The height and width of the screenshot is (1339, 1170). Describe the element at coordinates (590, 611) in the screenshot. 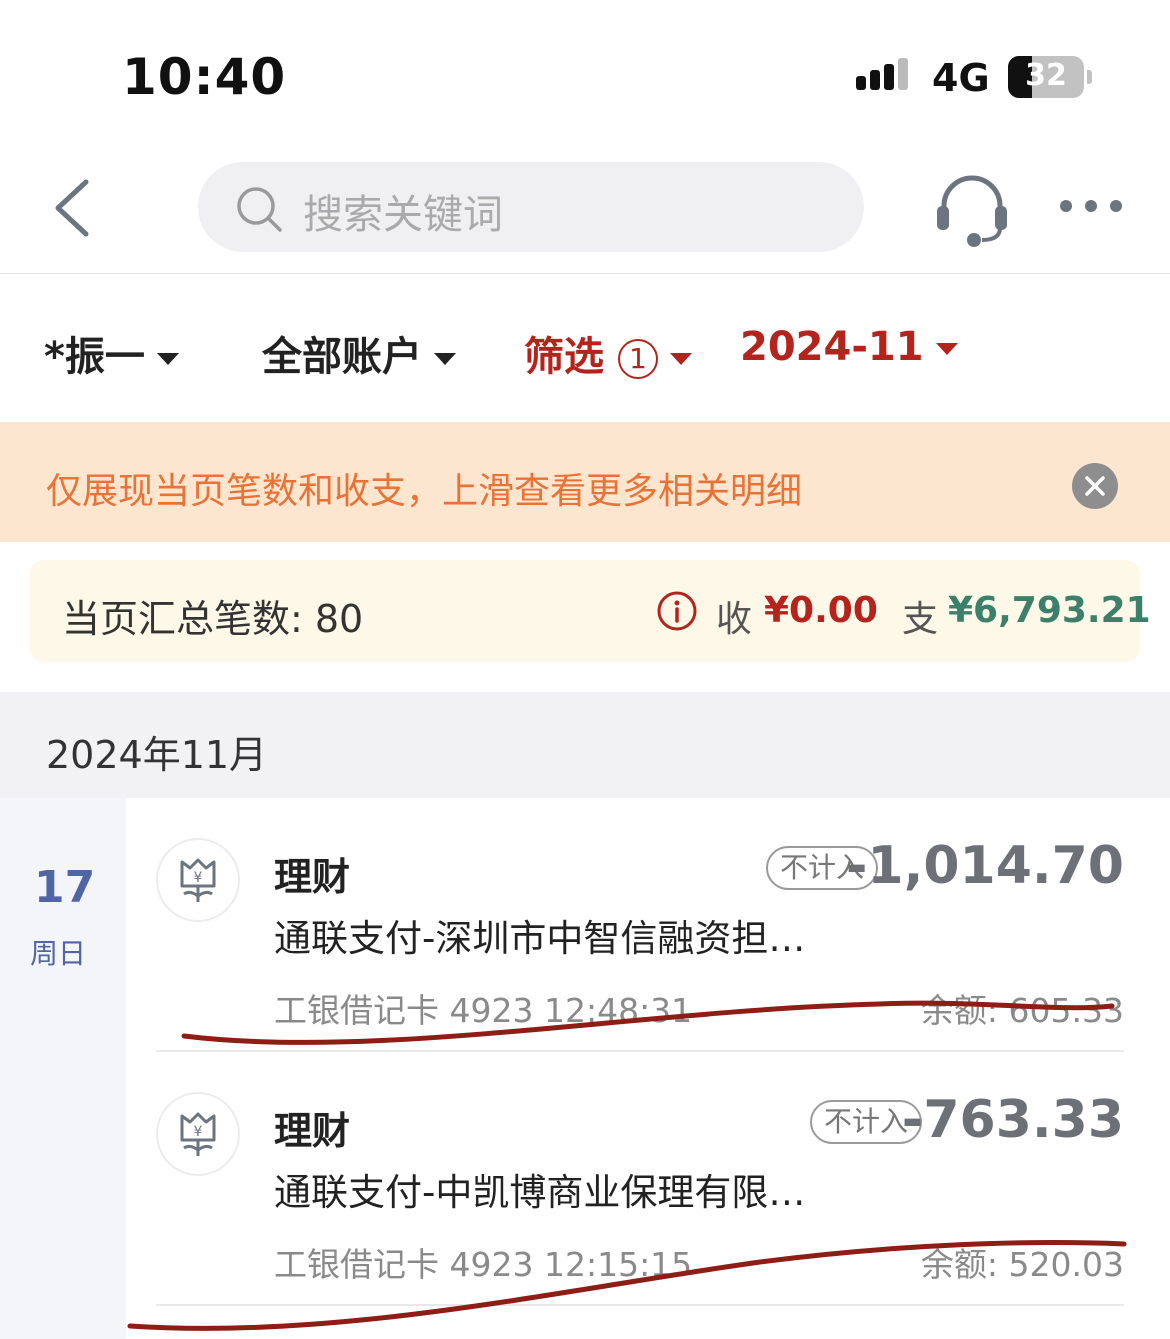

I see `page-summary: 当页汇总笔数: 80 收 ¥0.00 支 ¥6,793.21` at that location.